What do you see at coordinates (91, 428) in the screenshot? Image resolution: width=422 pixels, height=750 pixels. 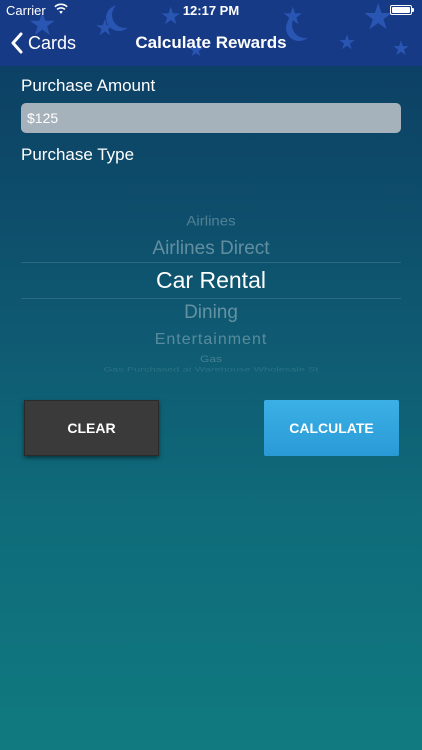 I see `clear-button: CLEAR` at bounding box center [91, 428].